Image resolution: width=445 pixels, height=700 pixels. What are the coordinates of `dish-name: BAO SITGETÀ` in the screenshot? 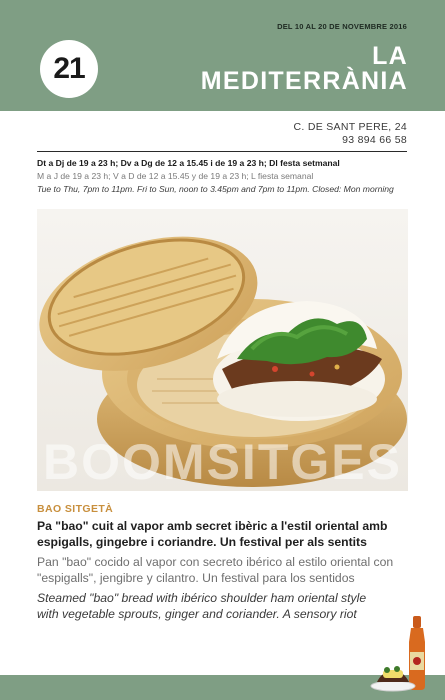 It's located at (75, 509).